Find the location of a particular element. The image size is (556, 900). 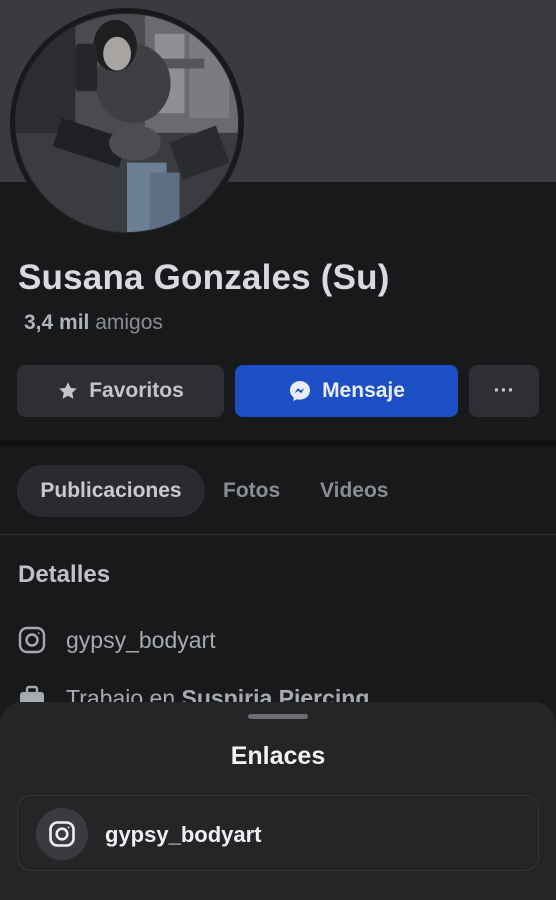

more-options-button: ··· is located at coordinates (504, 391).